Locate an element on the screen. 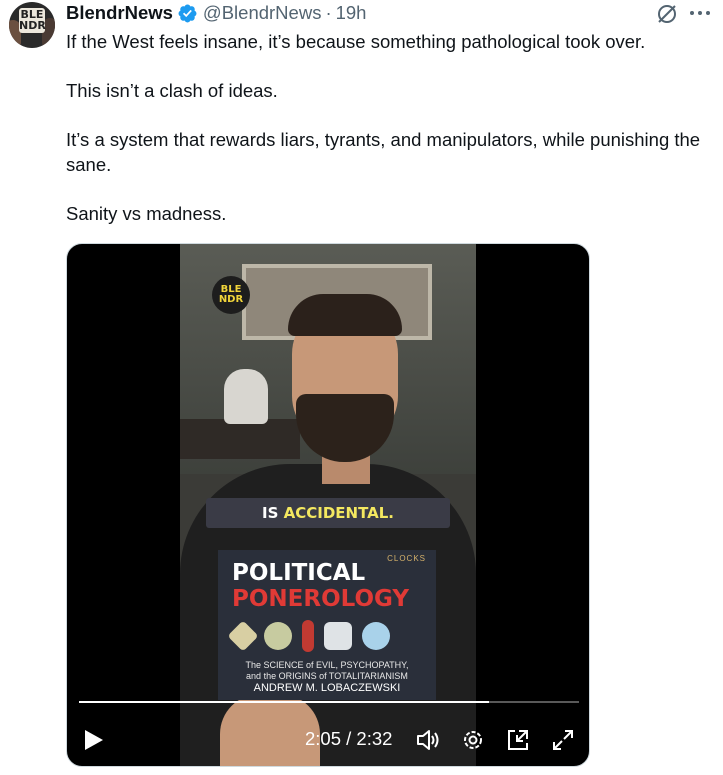  book-pills is located at coordinates (331, 636).